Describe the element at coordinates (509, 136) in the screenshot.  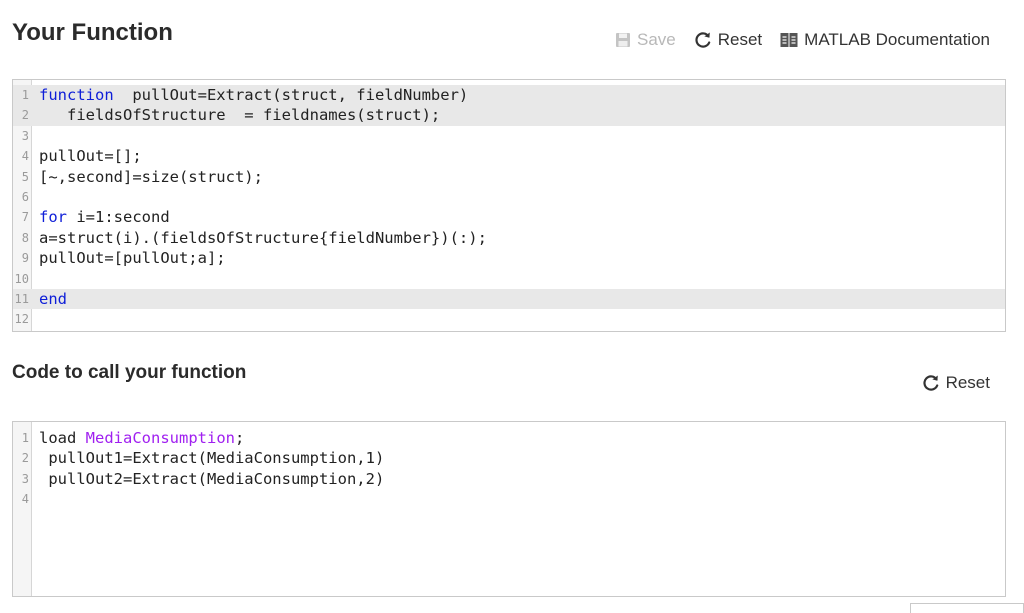
I see `code-line: 3` at that location.